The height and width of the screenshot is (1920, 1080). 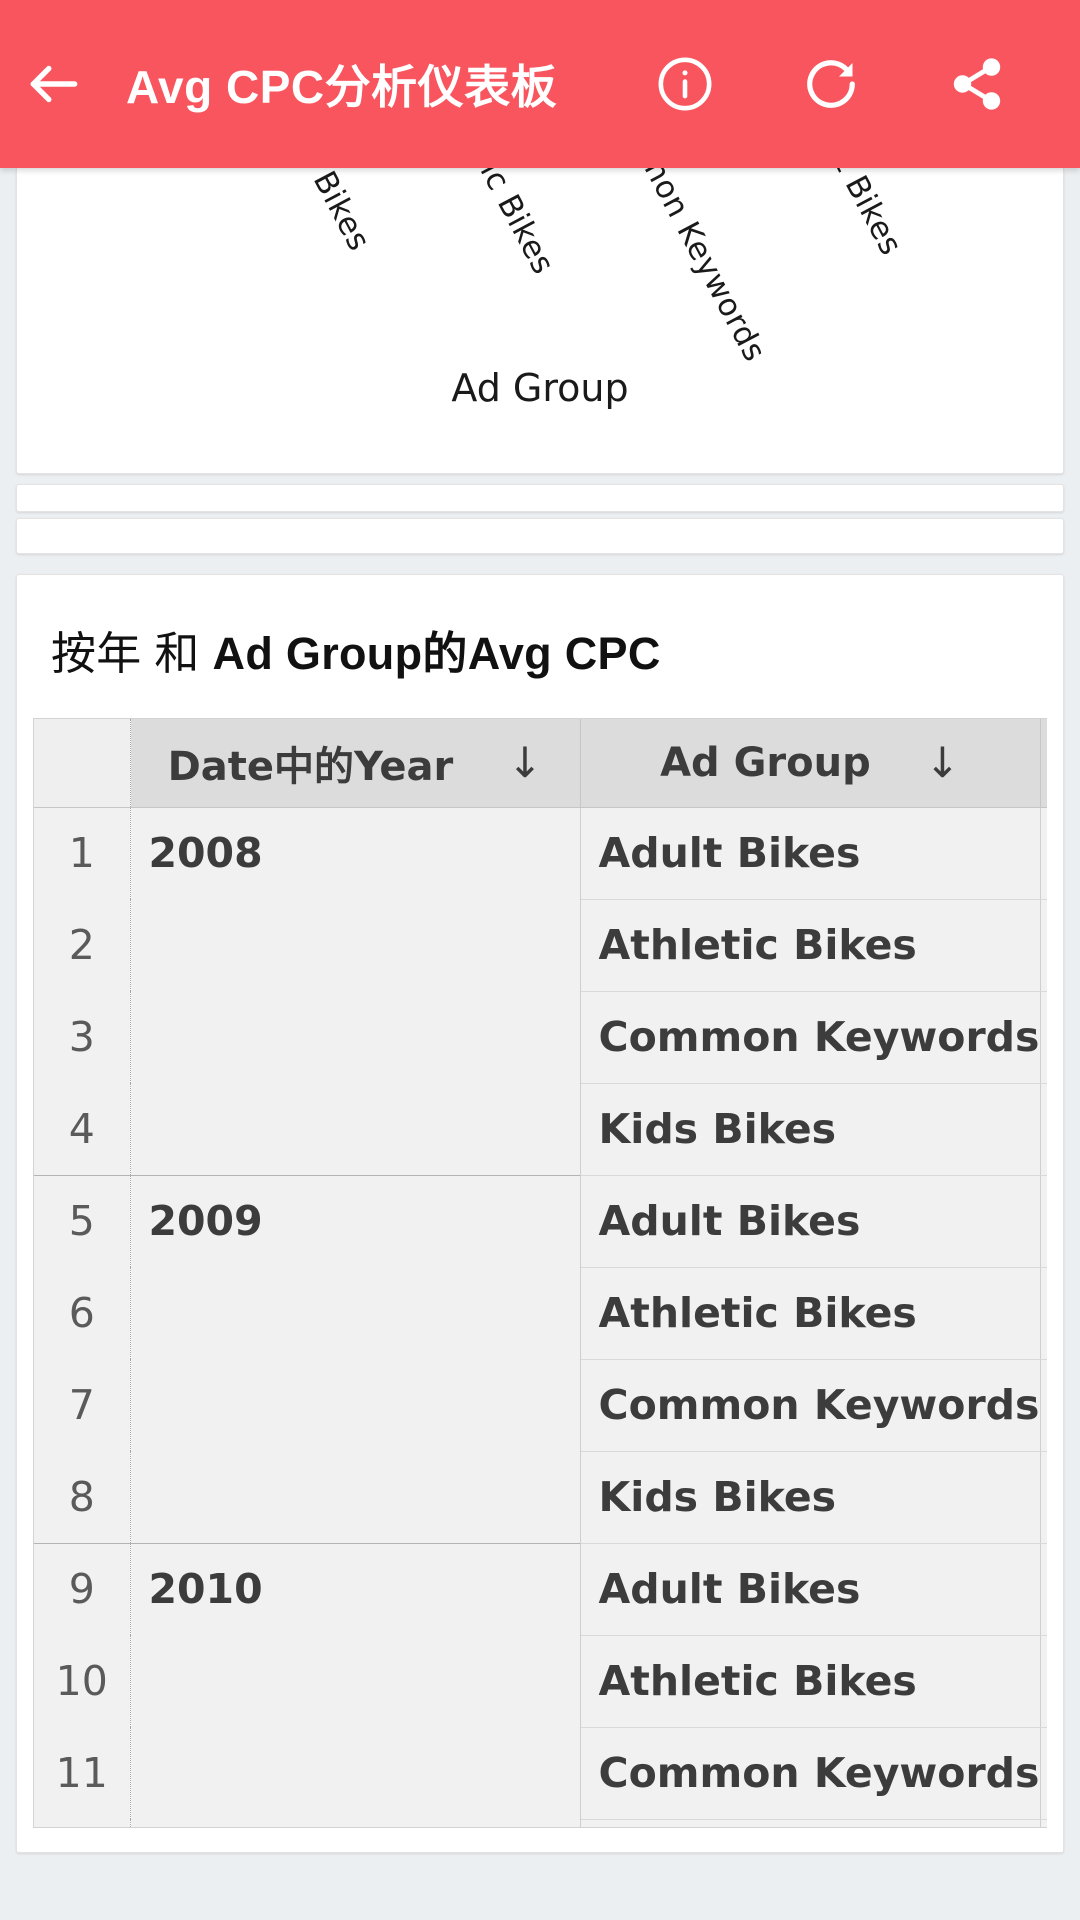 I want to click on column-header-ad-group-label: Ad Group, so click(x=765, y=762).